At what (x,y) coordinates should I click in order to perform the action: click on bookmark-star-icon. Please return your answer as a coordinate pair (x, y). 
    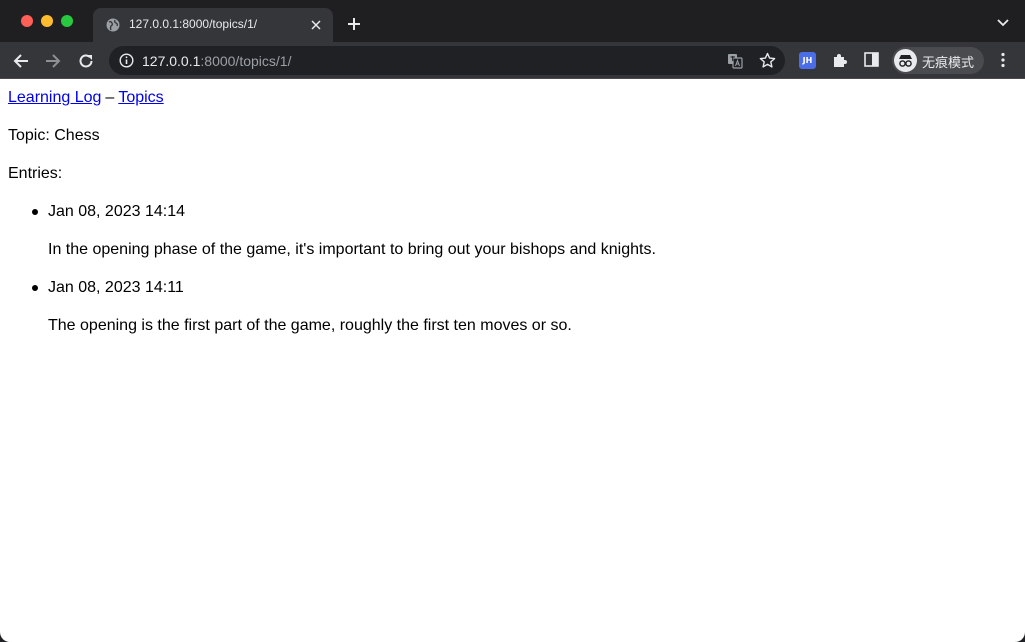
    Looking at the image, I should click on (767, 60).